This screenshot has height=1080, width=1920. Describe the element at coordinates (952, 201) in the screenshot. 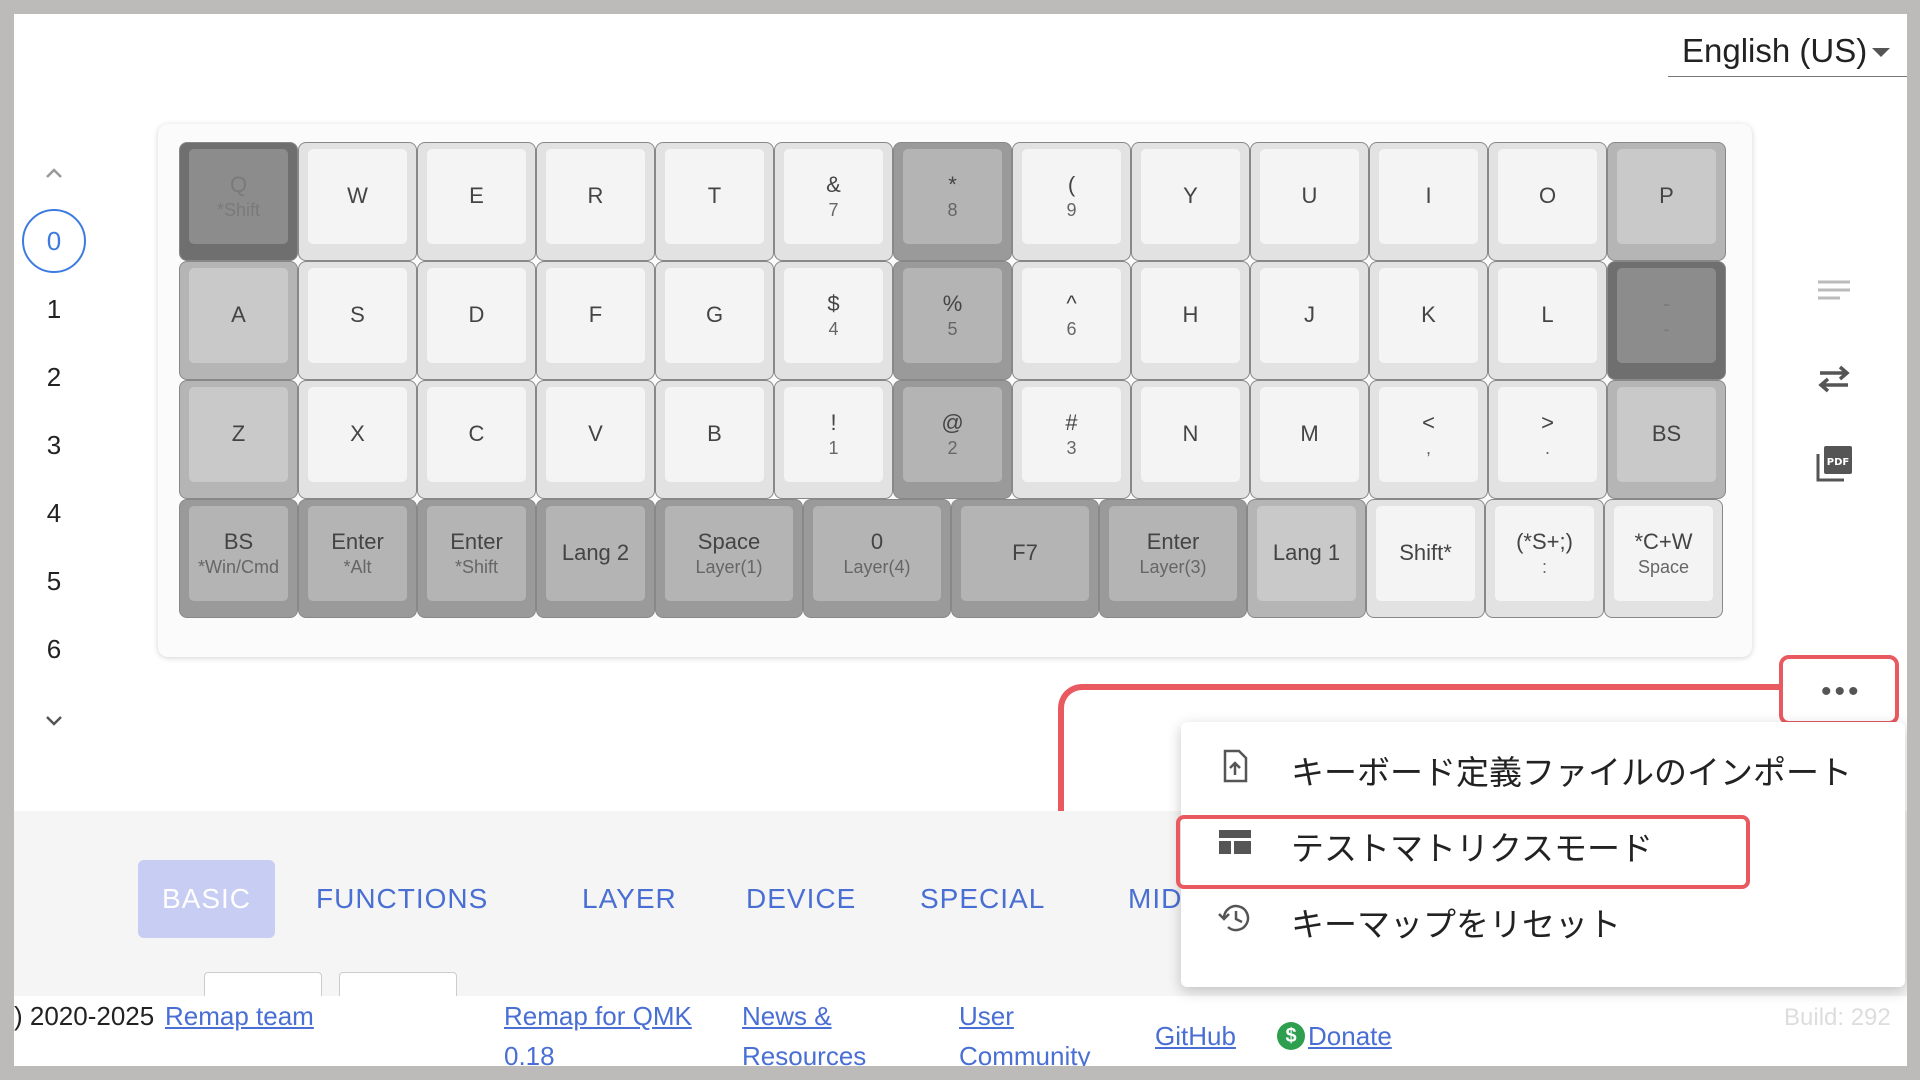

I see `key-r0-c6: * 8` at that location.